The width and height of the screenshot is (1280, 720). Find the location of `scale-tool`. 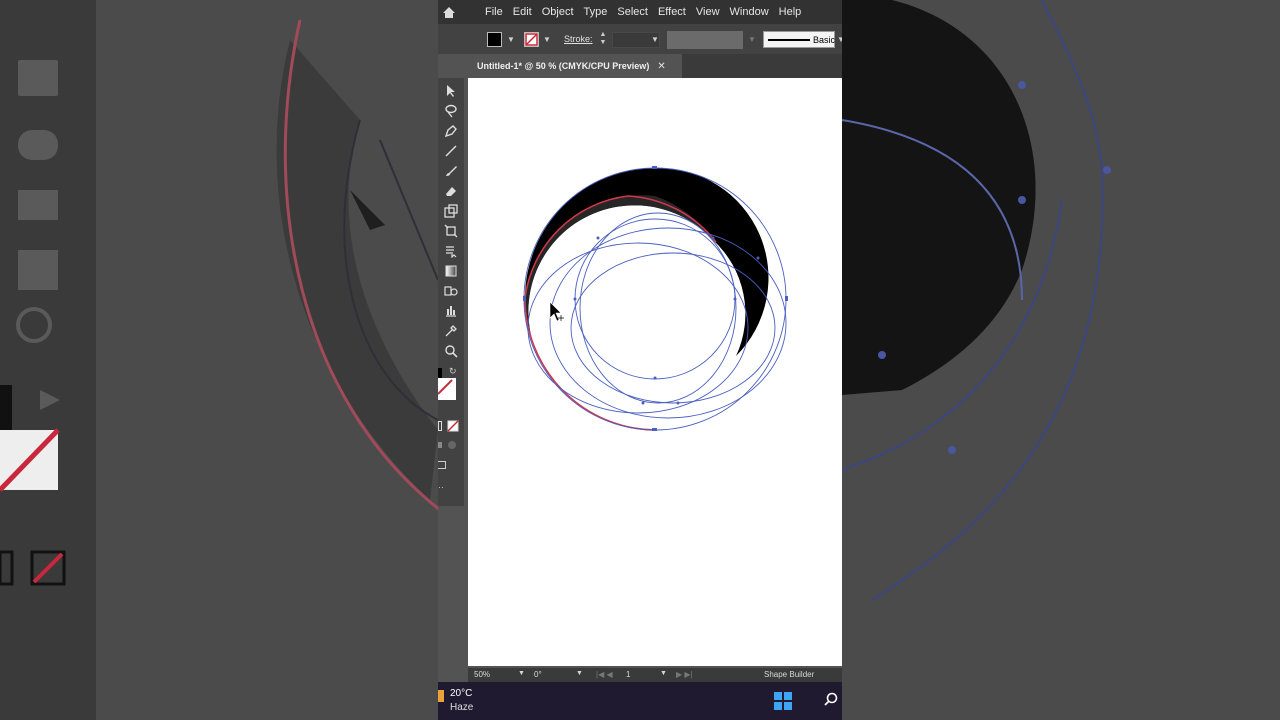

scale-tool is located at coordinates (451, 211).